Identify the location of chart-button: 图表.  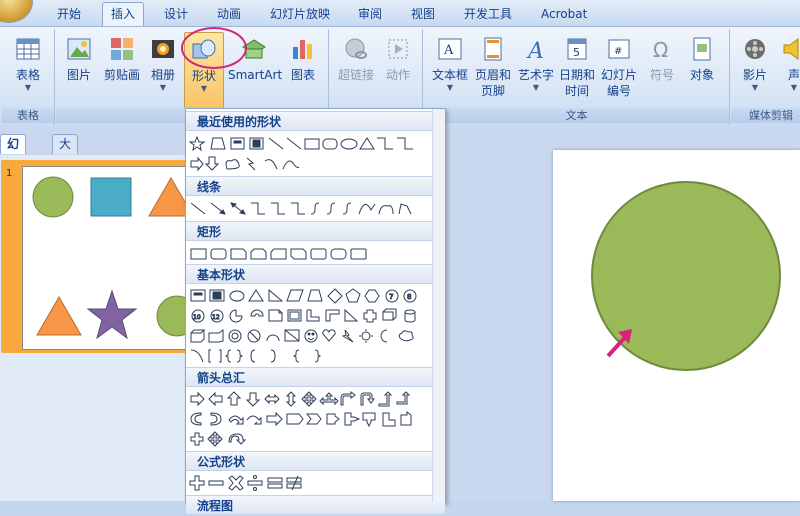
(303, 59).